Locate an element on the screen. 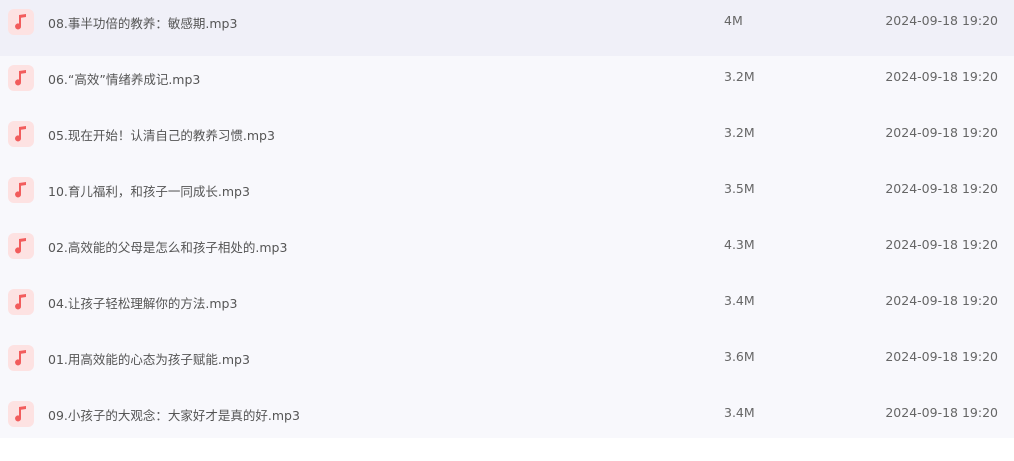  file-name: 08.事半功倍的教养：敏感期.mp3 is located at coordinates (143, 23).